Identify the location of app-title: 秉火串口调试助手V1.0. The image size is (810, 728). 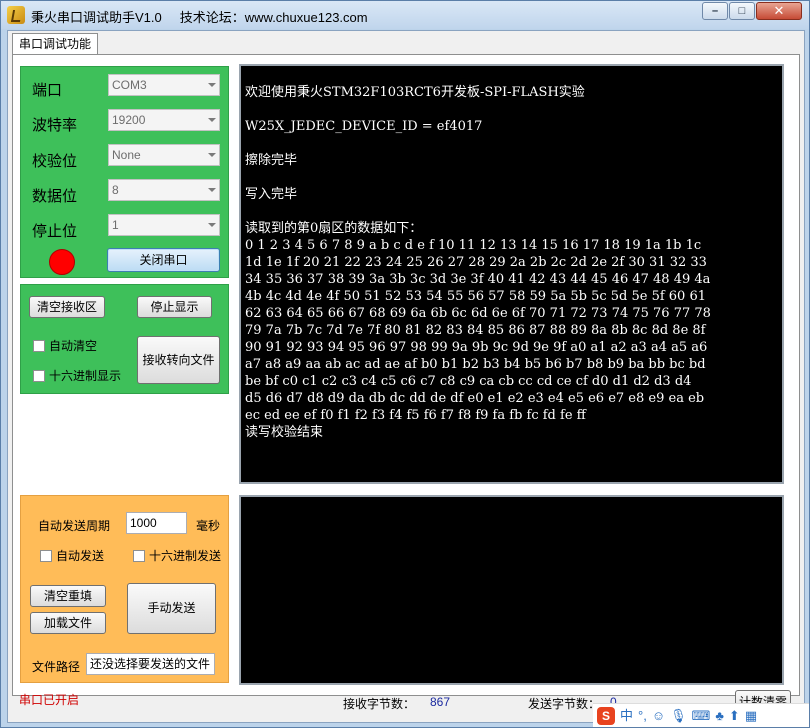
(96, 17).